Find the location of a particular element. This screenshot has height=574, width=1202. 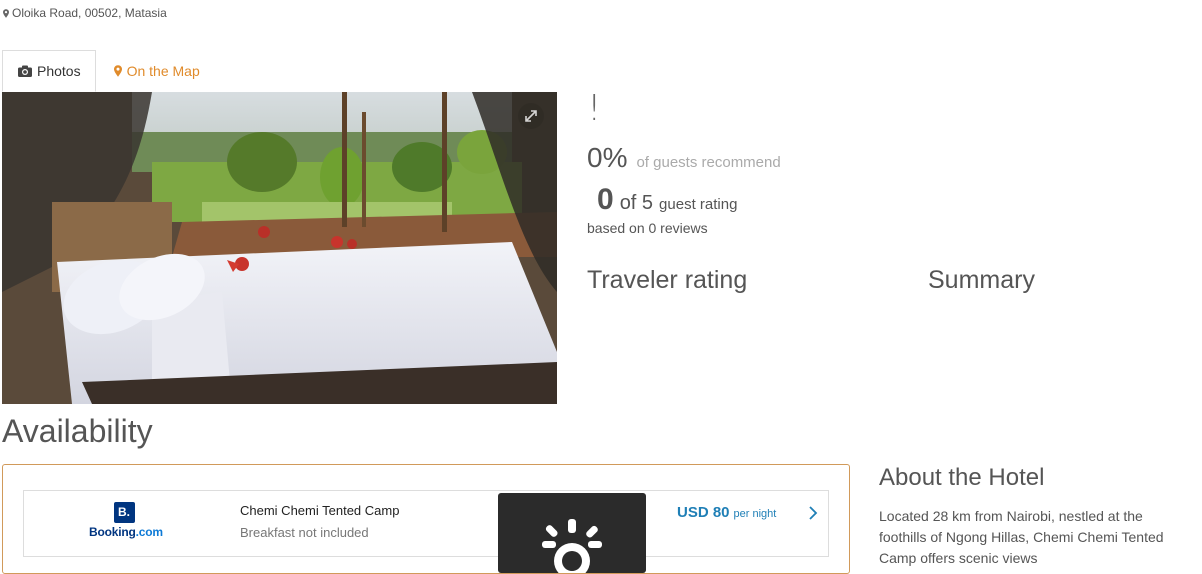

offer-price-unit: per night is located at coordinates (755, 514).